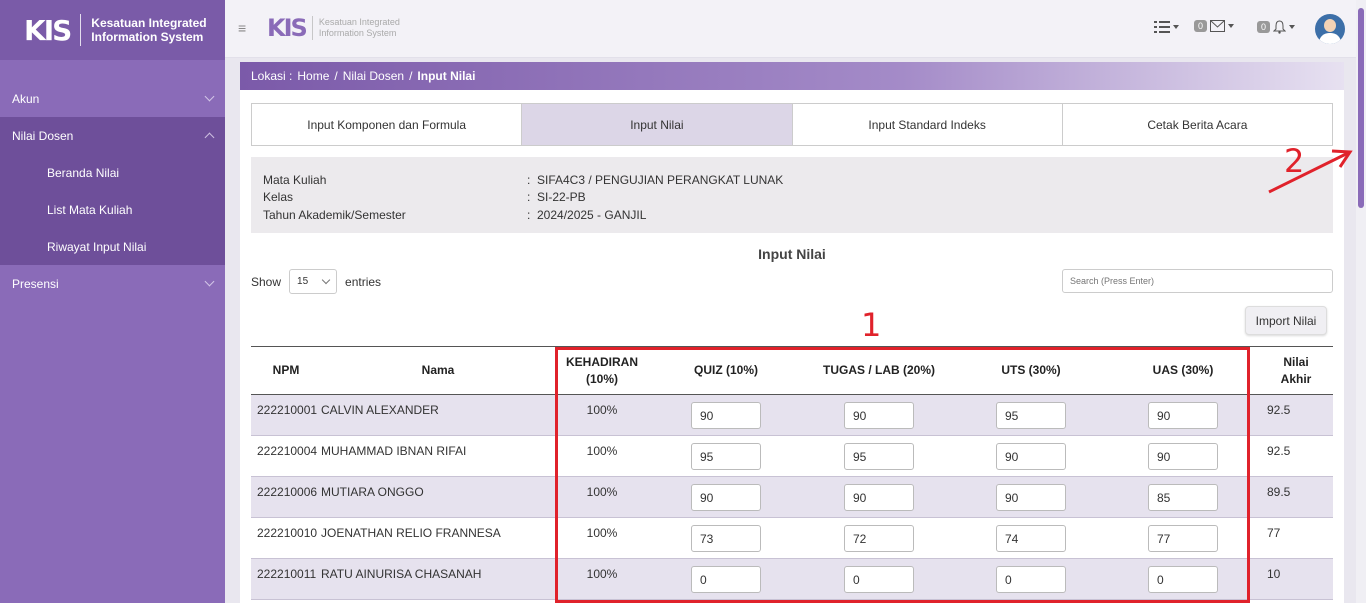 This screenshot has width=1366, height=603. What do you see at coordinates (266, 281) in the screenshot?
I see `show-label: Show` at bounding box center [266, 281].